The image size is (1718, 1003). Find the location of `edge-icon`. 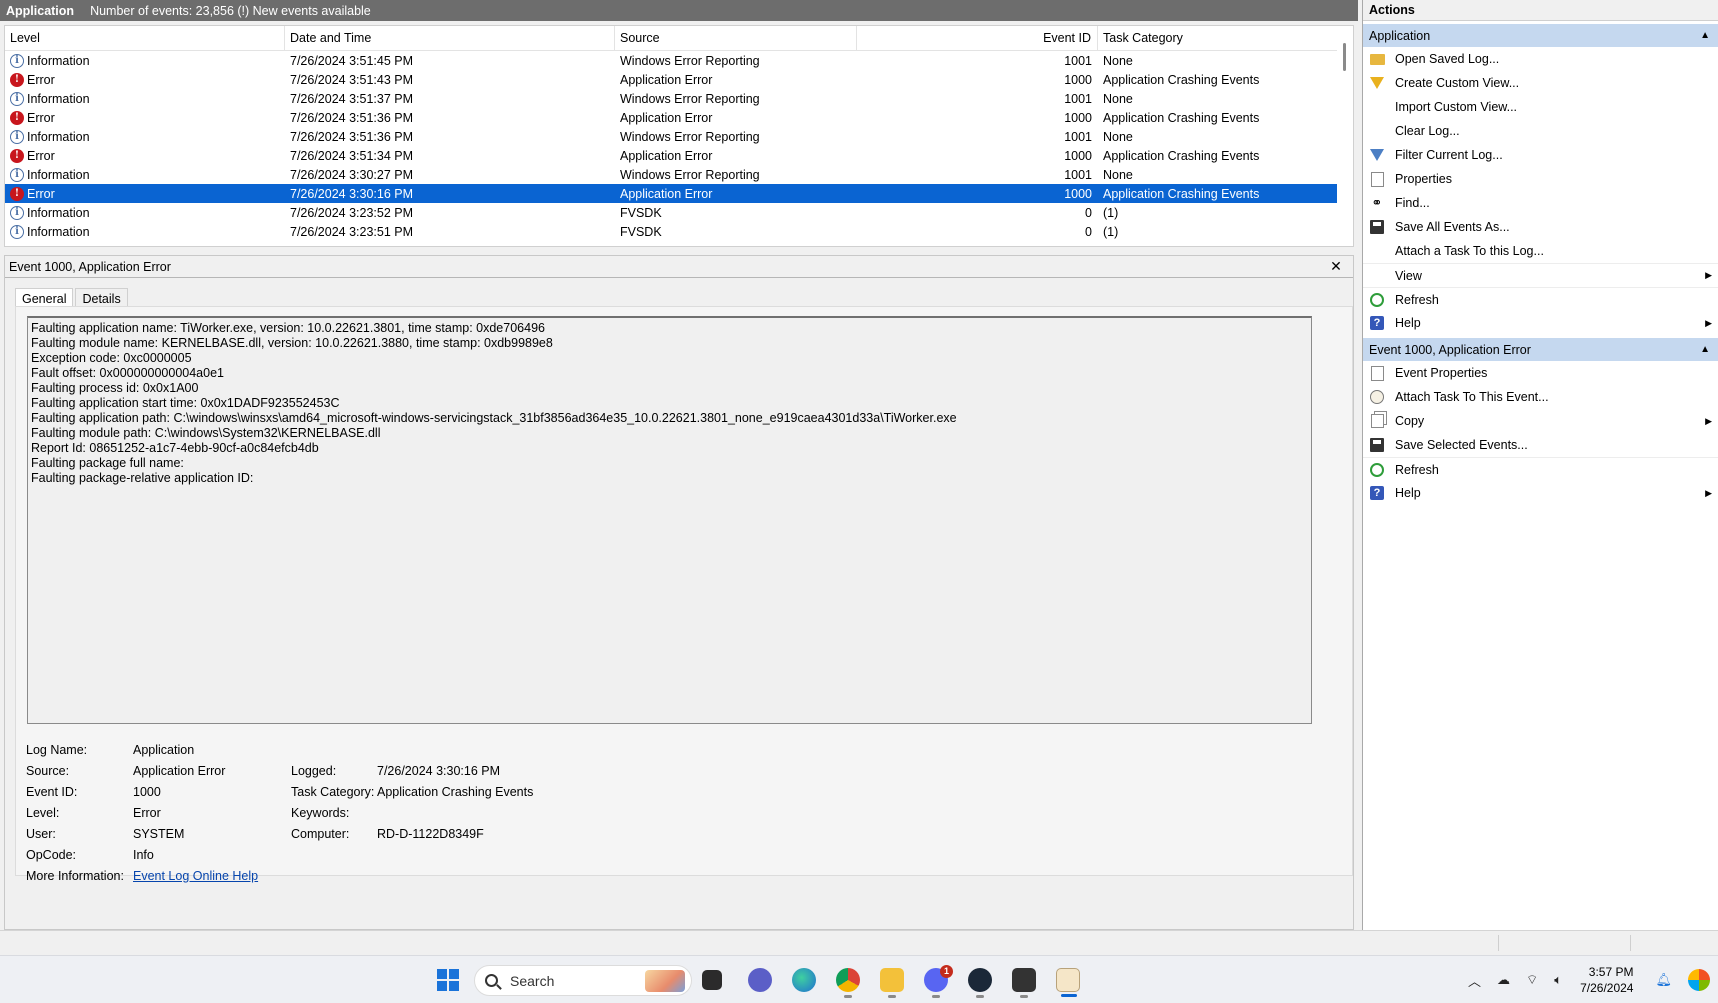

edge-icon is located at coordinates (804, 980).